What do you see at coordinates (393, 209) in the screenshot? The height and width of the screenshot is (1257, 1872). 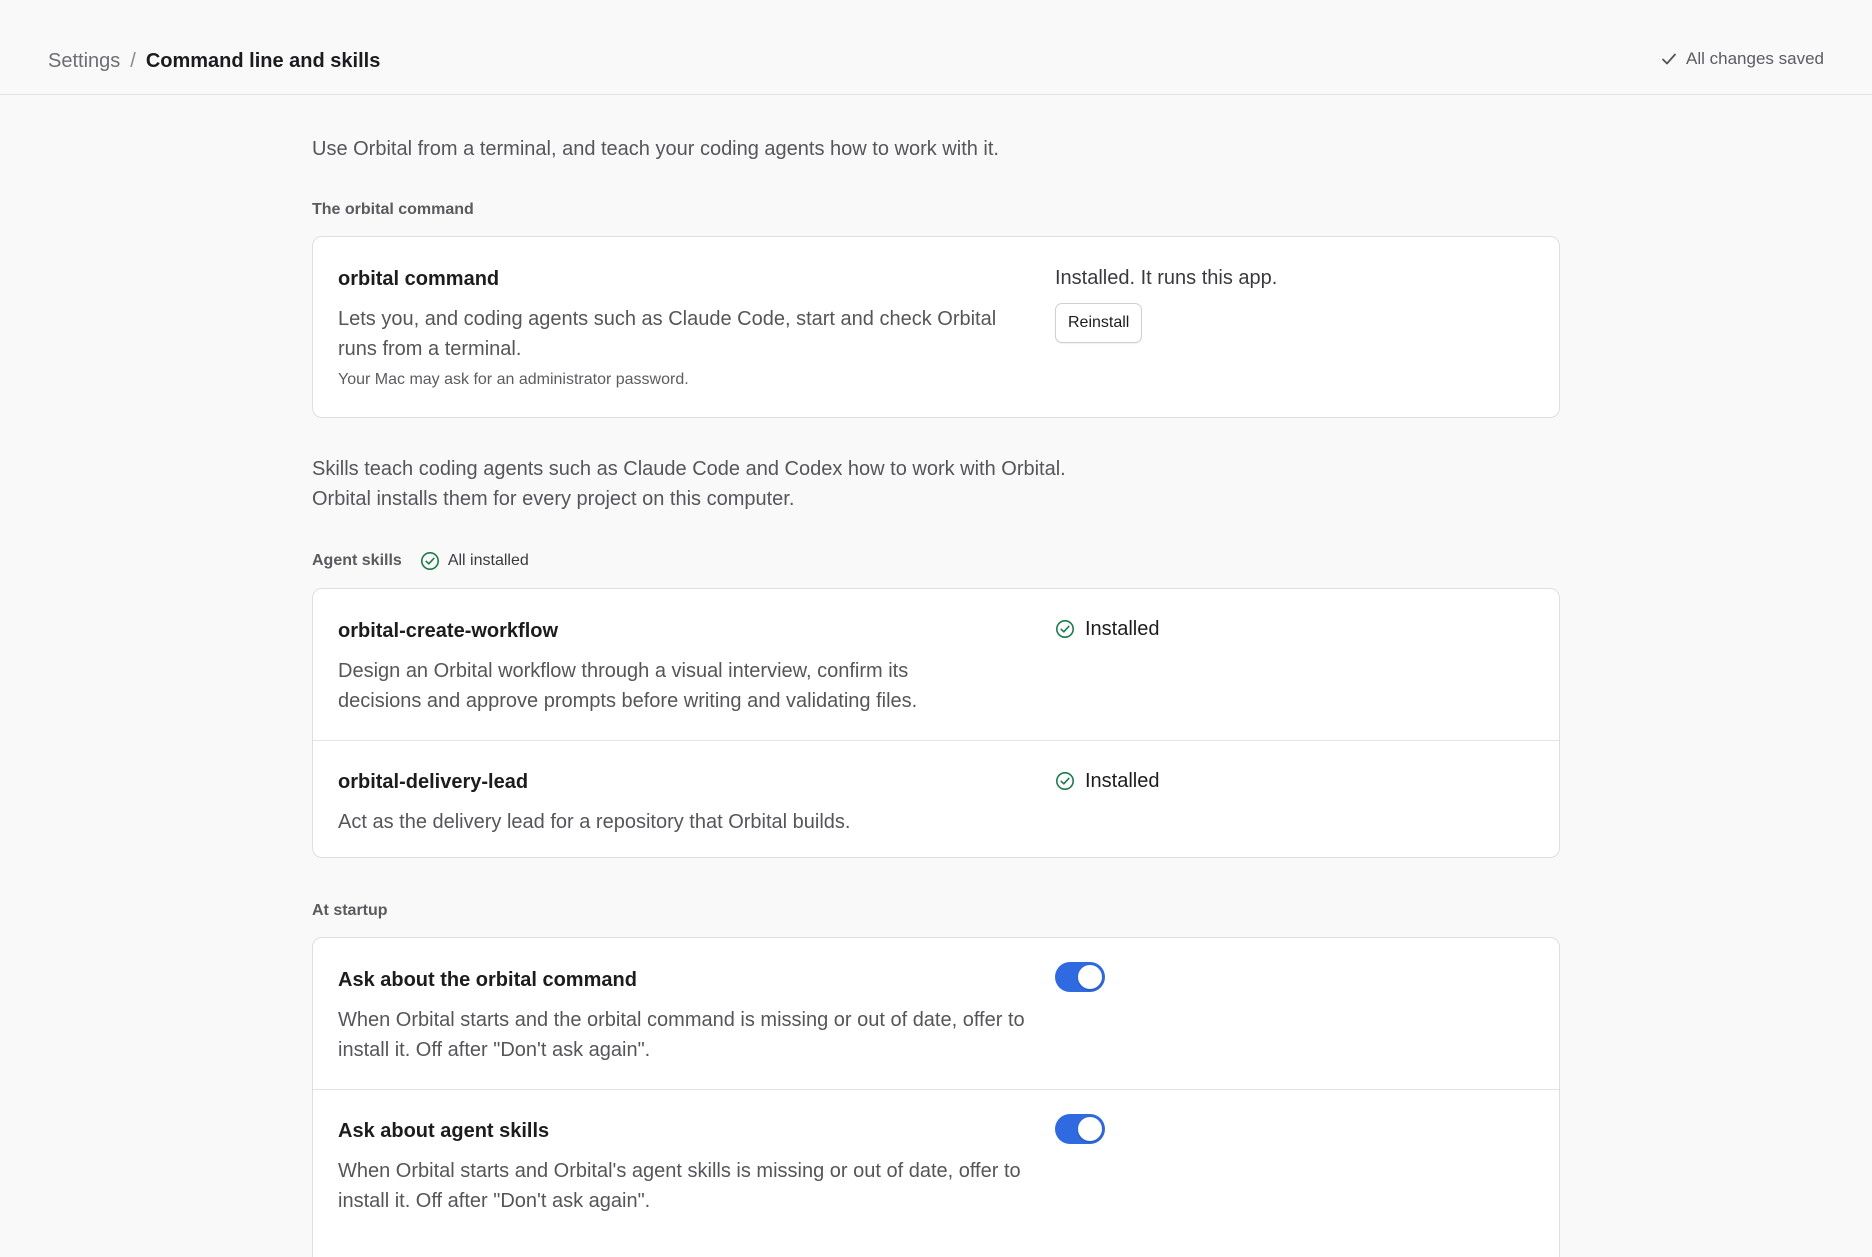 I see `section-label-orbital-command: The orbital command` at bounding box center [393, 209].